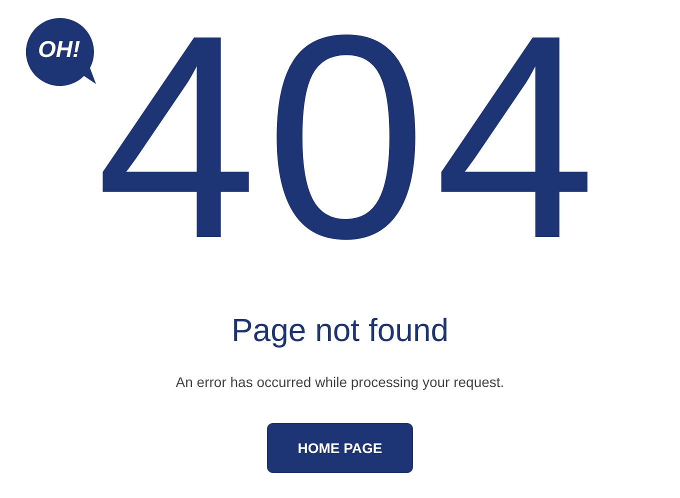 This screenshot has height=498, width=680. What do you see at coordinates (340, 382) in the screenshot?
I see `error-message: An error has occurred while processing your request.` at bounding box center [340, 382].